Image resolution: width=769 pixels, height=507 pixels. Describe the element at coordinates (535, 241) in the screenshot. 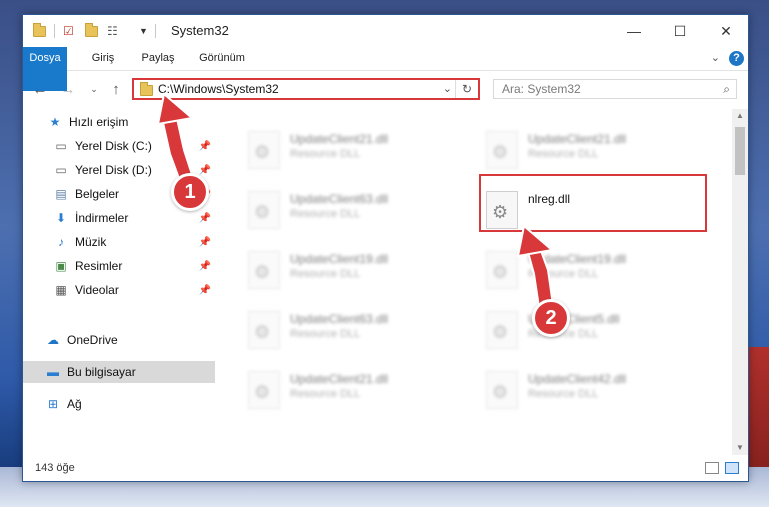

I see `arrow-2-head` at that location.